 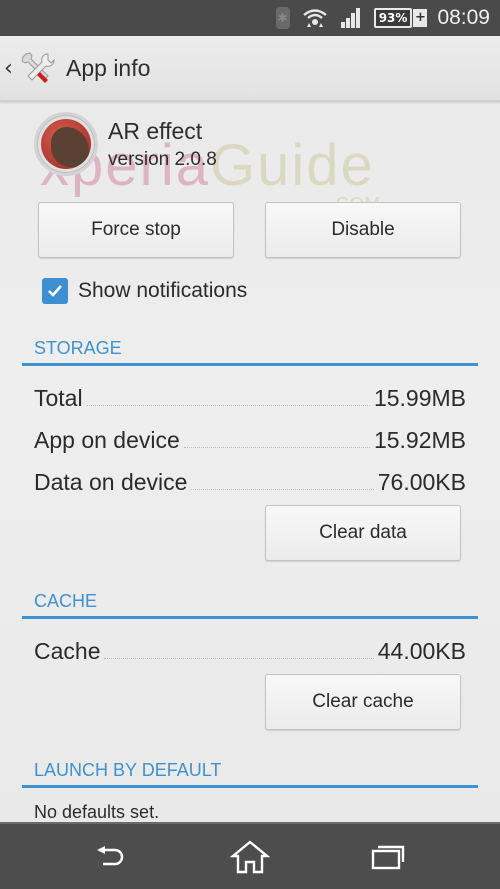 What do you see at coordinates (250, 647) in the screenshot?
I see `cache-row: Cache 44.00KB` at bounding box center [250, 647].